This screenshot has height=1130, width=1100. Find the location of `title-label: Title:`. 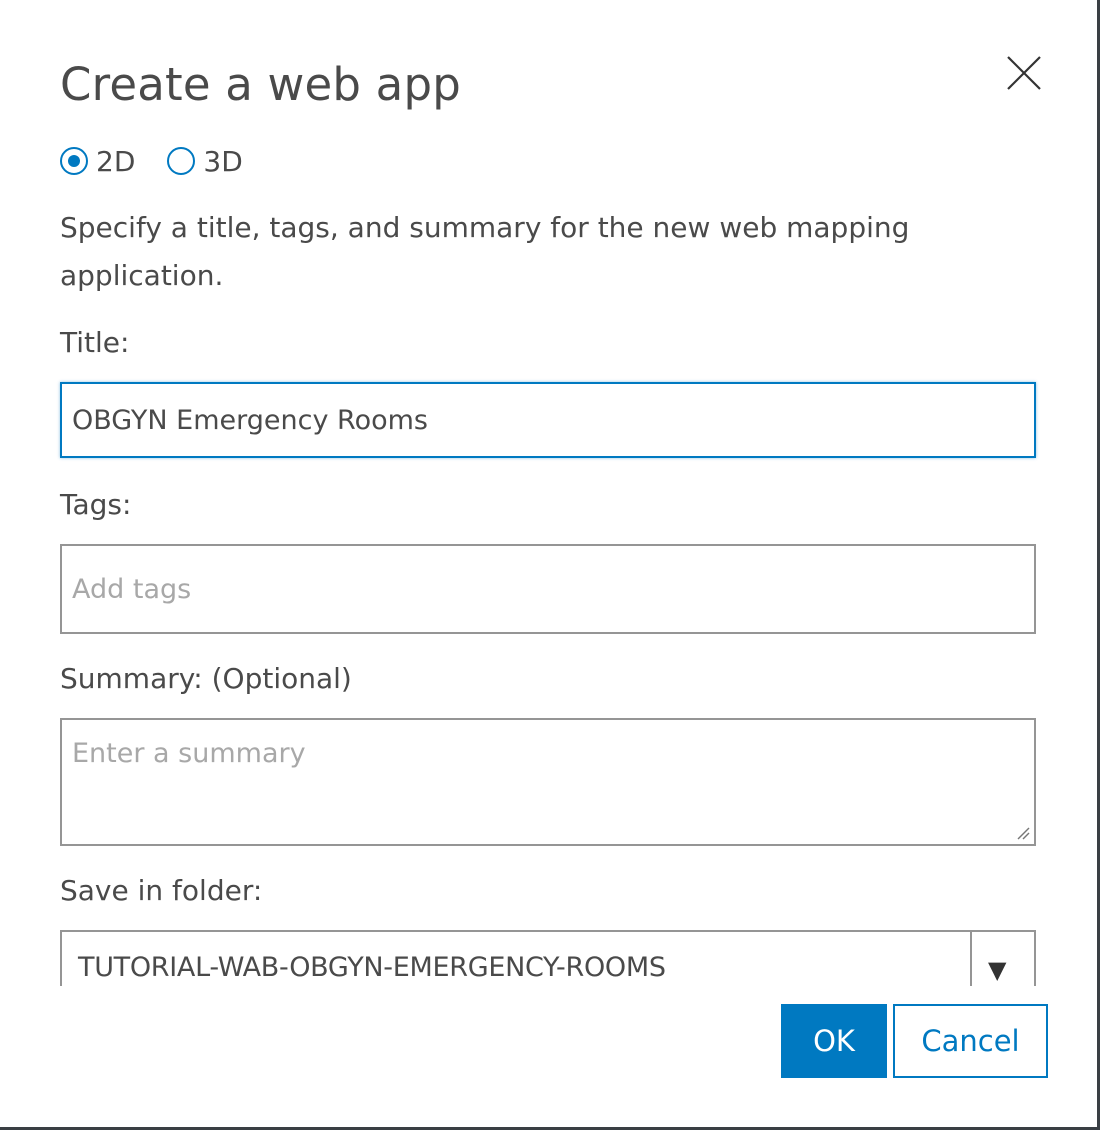

title-label: Title: is located at coordinates (95, 342).